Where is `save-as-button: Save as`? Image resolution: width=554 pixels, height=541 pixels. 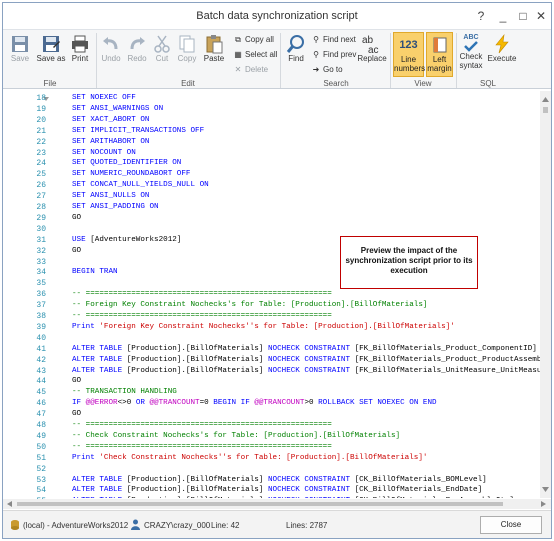
save-as-button: Save as is located at coordinates (51, 48).